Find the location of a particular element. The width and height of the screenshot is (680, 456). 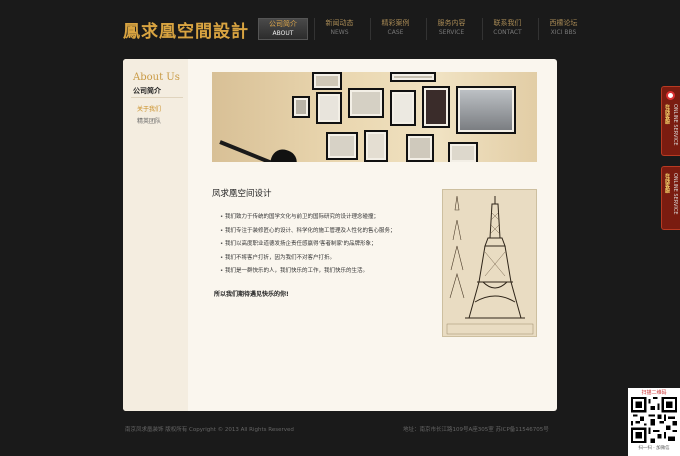

list-item: 我们致力于传统的国学文化与前卫的国际研究的设计理念碰撞； is located at coordinates (308, 218).